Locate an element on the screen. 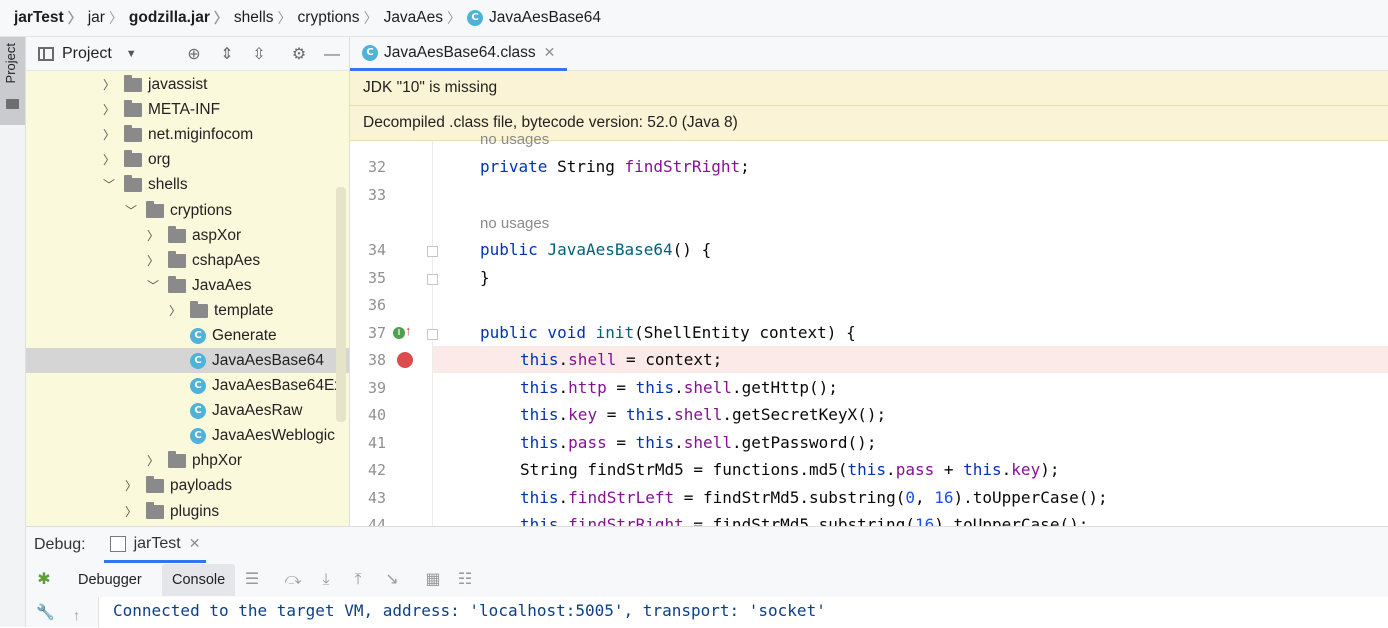 This screenshot has width=1388, height=628. override-arrow-icon: ↑ is located at coordinates (408, 330).